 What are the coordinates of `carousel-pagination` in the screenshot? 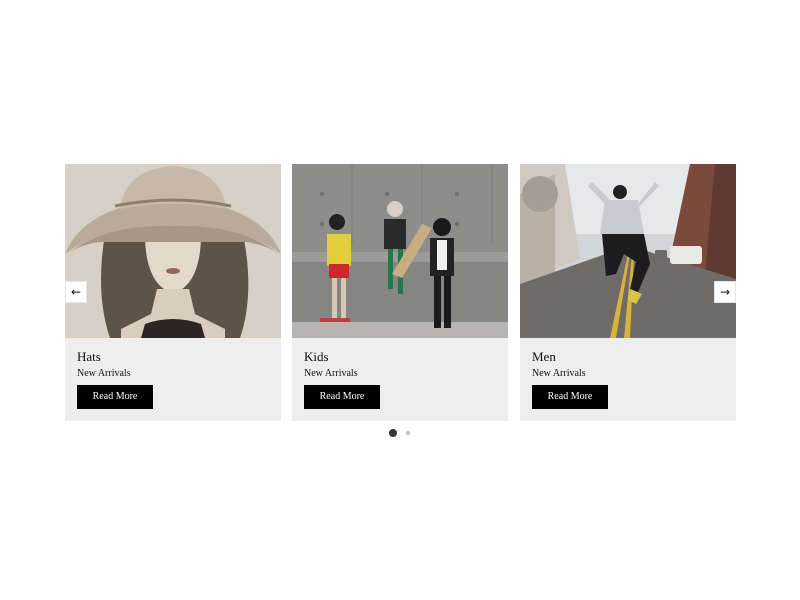 It's located at (400, 434).